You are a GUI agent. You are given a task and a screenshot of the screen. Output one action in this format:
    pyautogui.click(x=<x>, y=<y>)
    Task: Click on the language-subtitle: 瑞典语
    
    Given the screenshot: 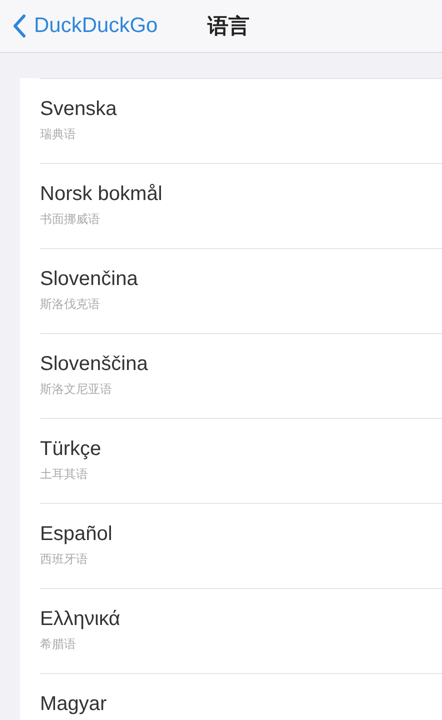 What is the action you would take?
    pyautogui.click(x=58, y=134)
    